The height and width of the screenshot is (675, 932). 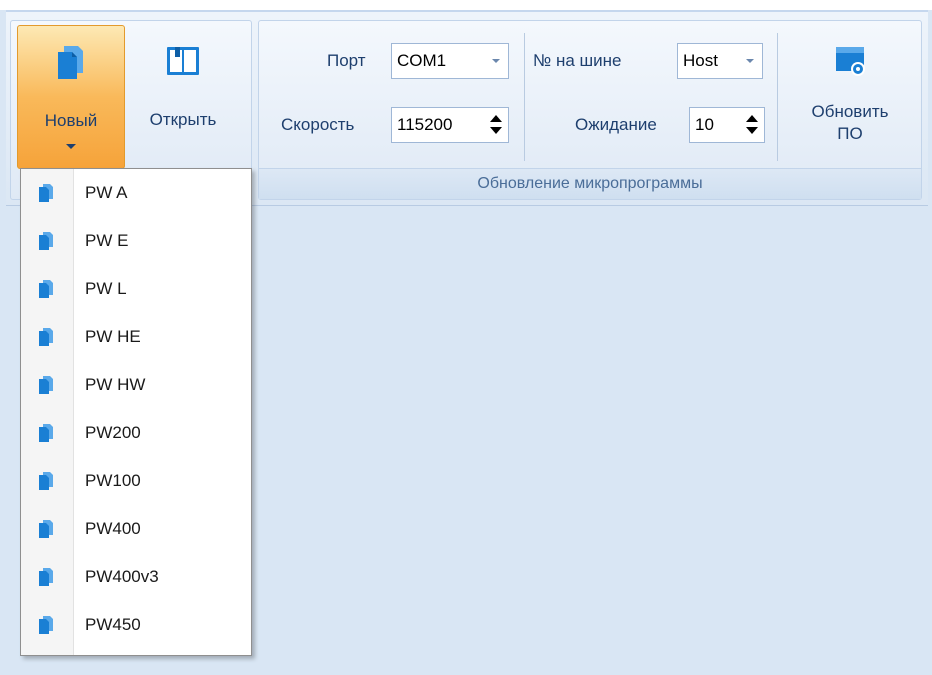 I want to click on menu-item-pw100: PW100, so click(x=136, y=481).